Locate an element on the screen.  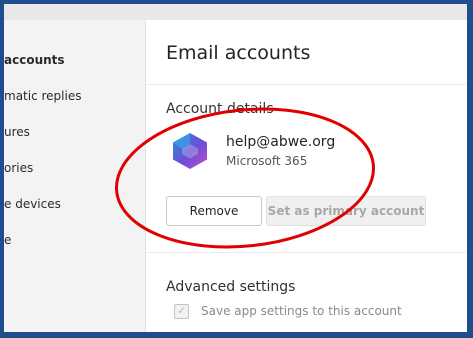
window-top-bar is located at coordinates (235, 12).